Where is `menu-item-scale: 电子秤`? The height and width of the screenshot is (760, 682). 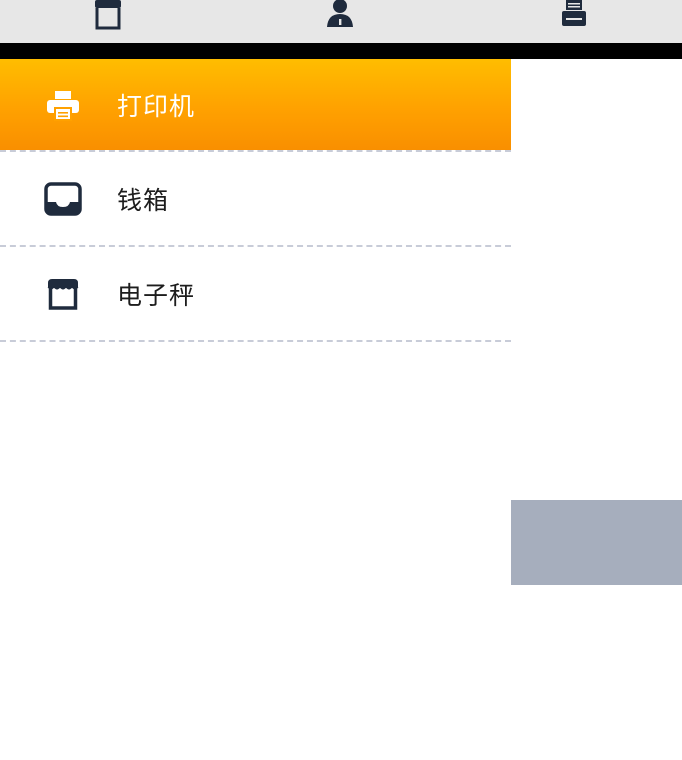
menu-item-scale: 电子秤 is located at coordinates (255, 293).